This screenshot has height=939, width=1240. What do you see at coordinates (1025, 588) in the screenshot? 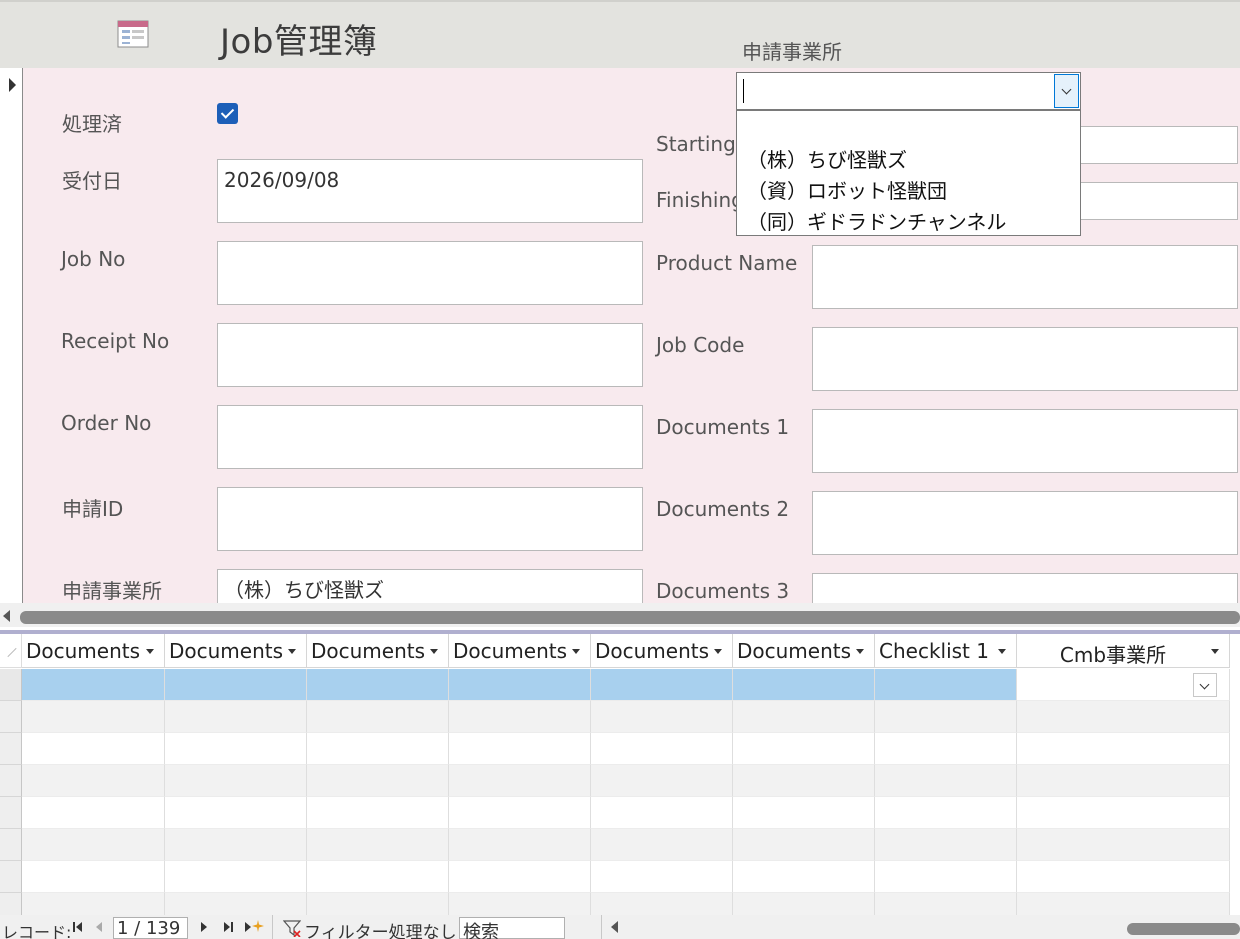
I see `documents-3-field` at bounding box center [1025, 588].